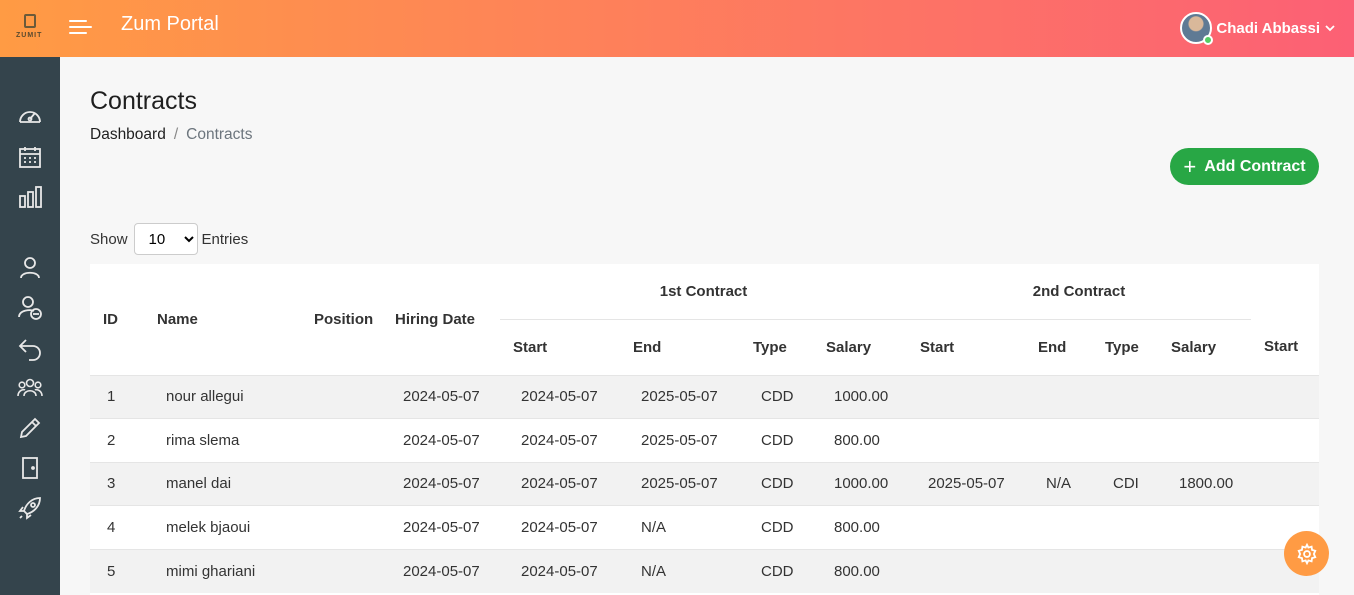 The image size is (1354, 595). What do you see at coordinates (1285, 347) in the screenshot?
I see `col-c3-start: Start` at bounding box center [1285, 347].